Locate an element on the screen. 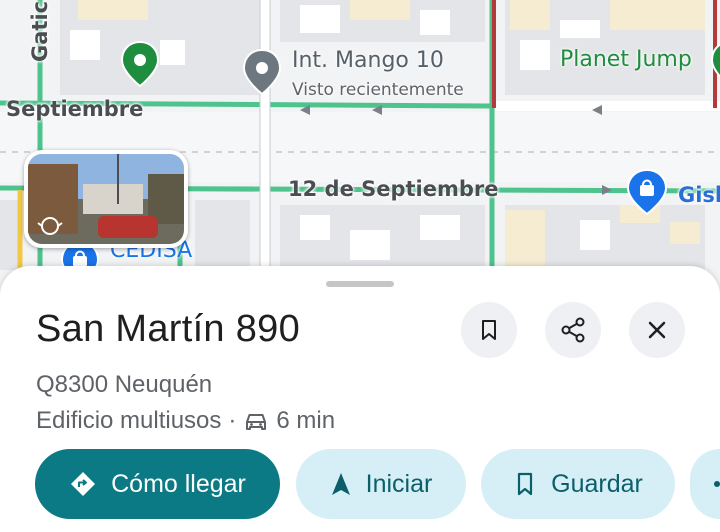  poi-subtitle-recently-viewed: Visto recientemente is located at coordinates (378, 90).